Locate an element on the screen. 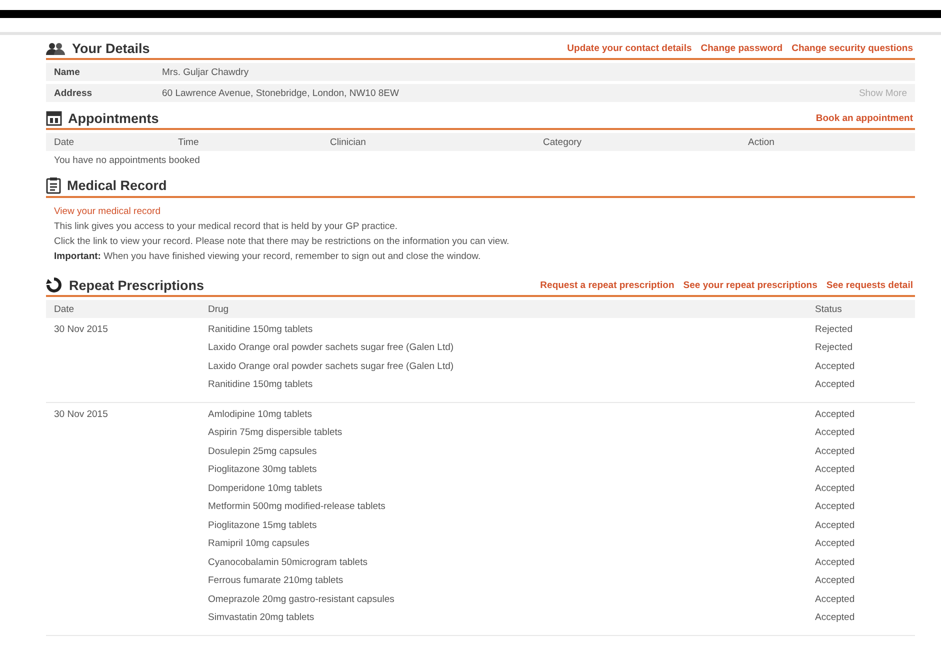 The width and height of the screenshot is (941, 648). calendar-icon is located at coordinates (54, 118).